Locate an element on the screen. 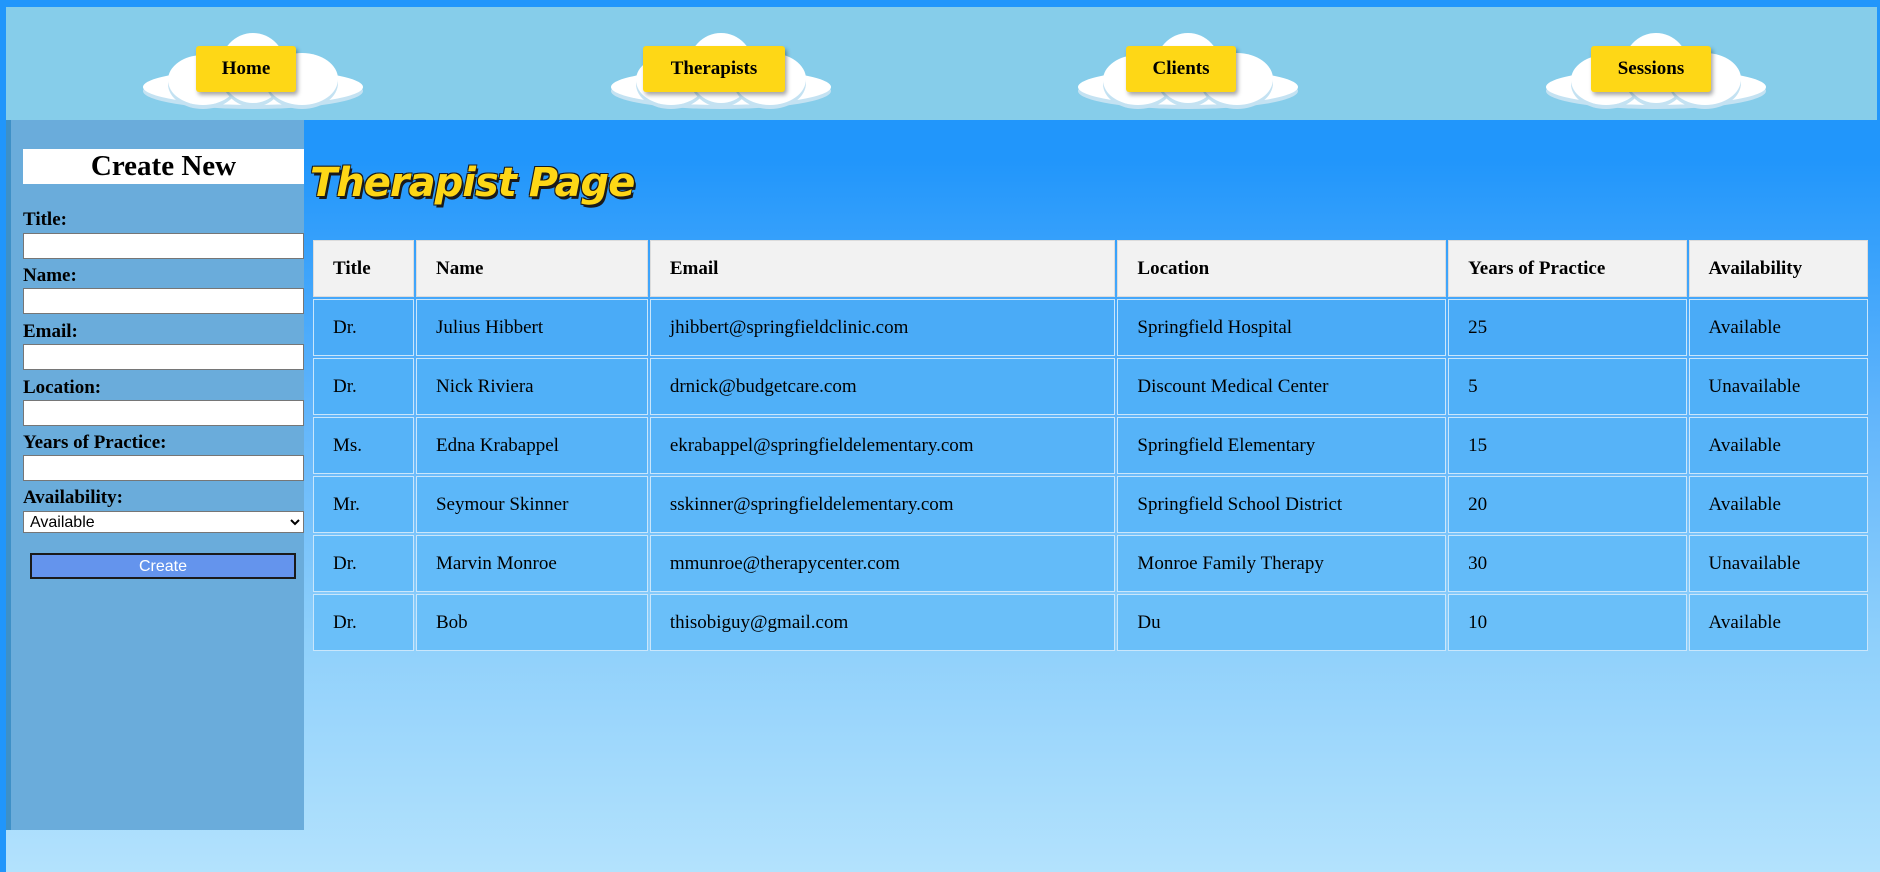  top-nav: Home Therapists Clients Sessions is located at coordinates (941, 63).